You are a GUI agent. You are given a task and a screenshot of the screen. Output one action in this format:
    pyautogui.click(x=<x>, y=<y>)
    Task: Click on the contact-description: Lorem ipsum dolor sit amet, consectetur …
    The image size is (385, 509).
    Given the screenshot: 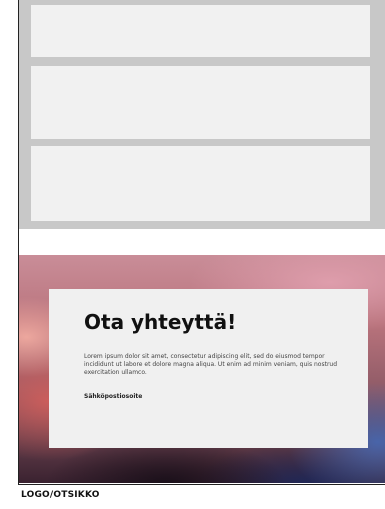 What is the action you would take?
    pyautogui.click(x=211, y=364)
    